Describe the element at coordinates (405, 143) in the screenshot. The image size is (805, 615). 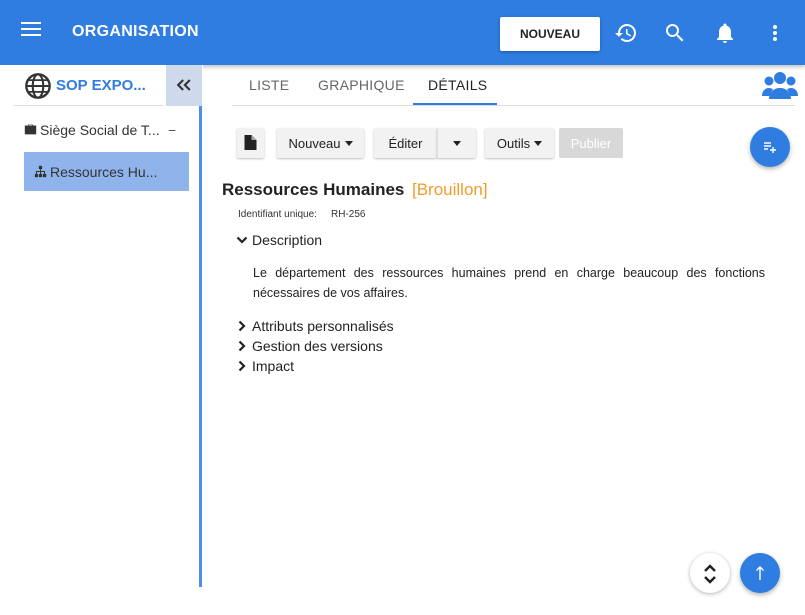
I see `editer-button: Éditer` at that location.